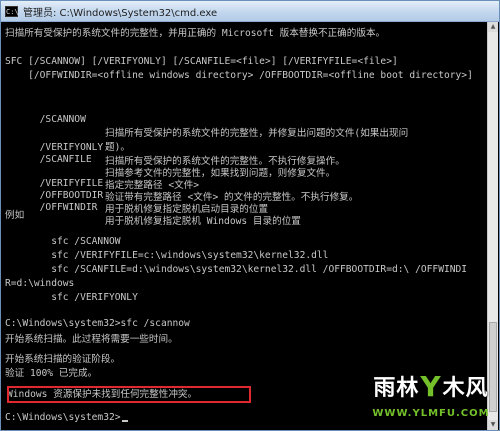  What do you see at coordinates (120, 13) in the screenshot?
I see `window-title: 管理员: C:\Windows\System32\cmd.exe` at bounding box center [120, 13].